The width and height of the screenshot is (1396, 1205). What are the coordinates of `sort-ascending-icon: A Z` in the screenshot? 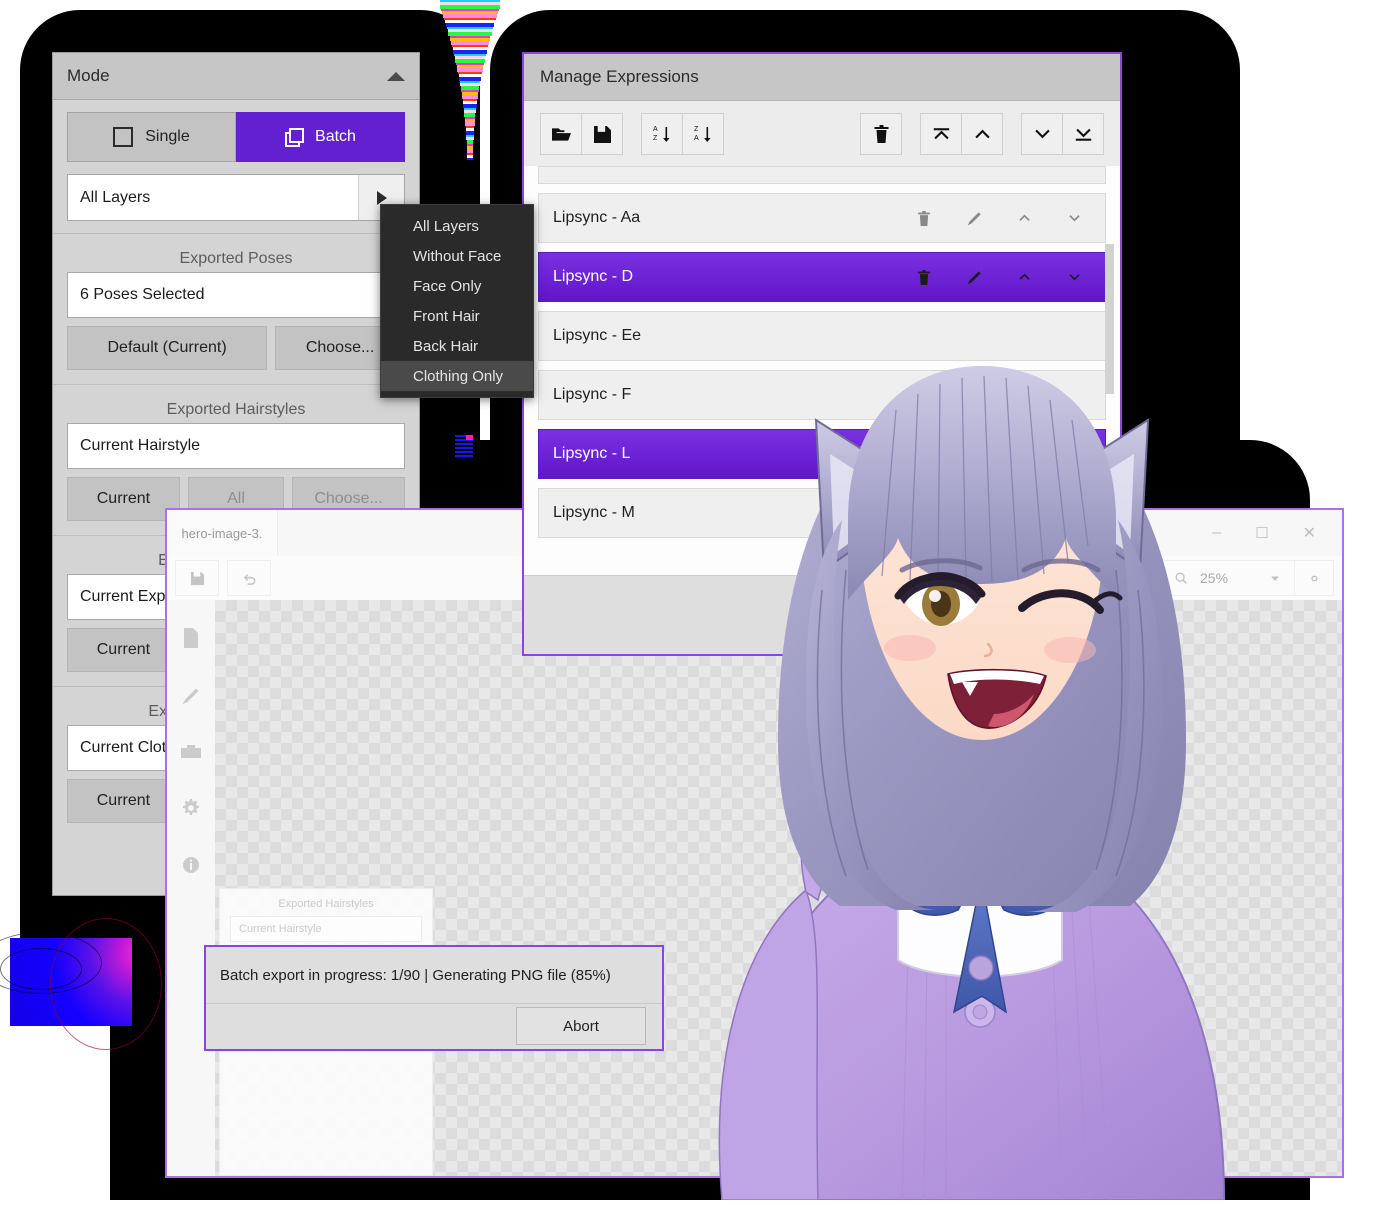 It's located at (662, 134).